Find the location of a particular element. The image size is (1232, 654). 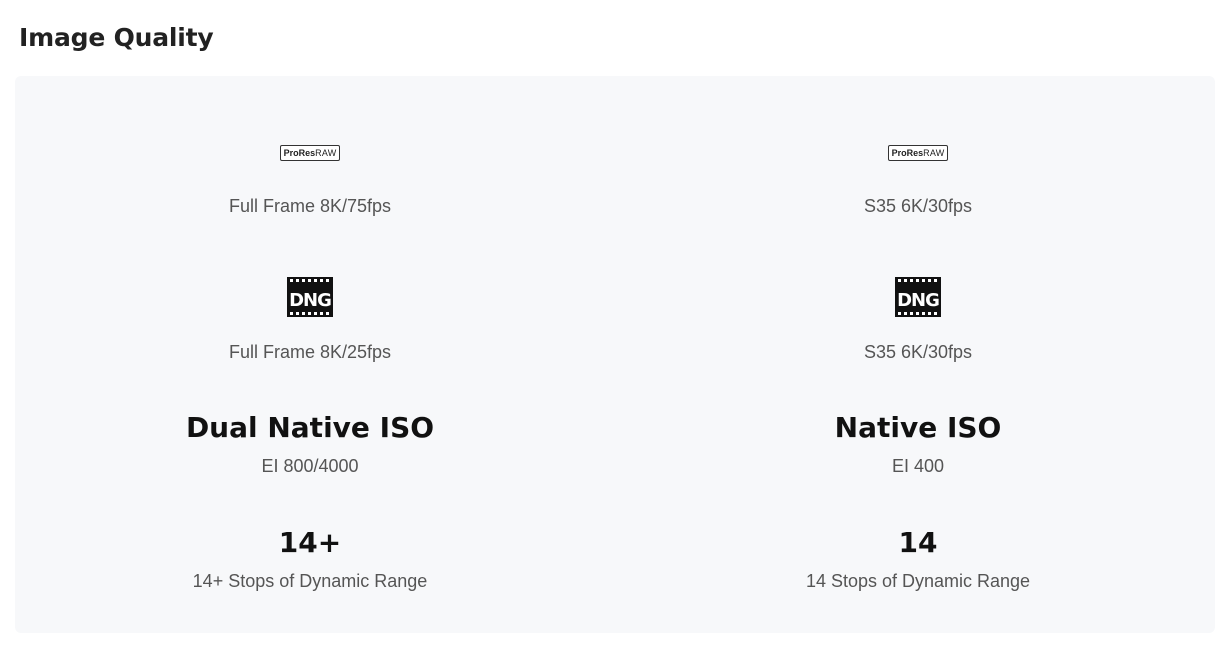

iso-value: EI 400 is located at coordinates (918, 466).